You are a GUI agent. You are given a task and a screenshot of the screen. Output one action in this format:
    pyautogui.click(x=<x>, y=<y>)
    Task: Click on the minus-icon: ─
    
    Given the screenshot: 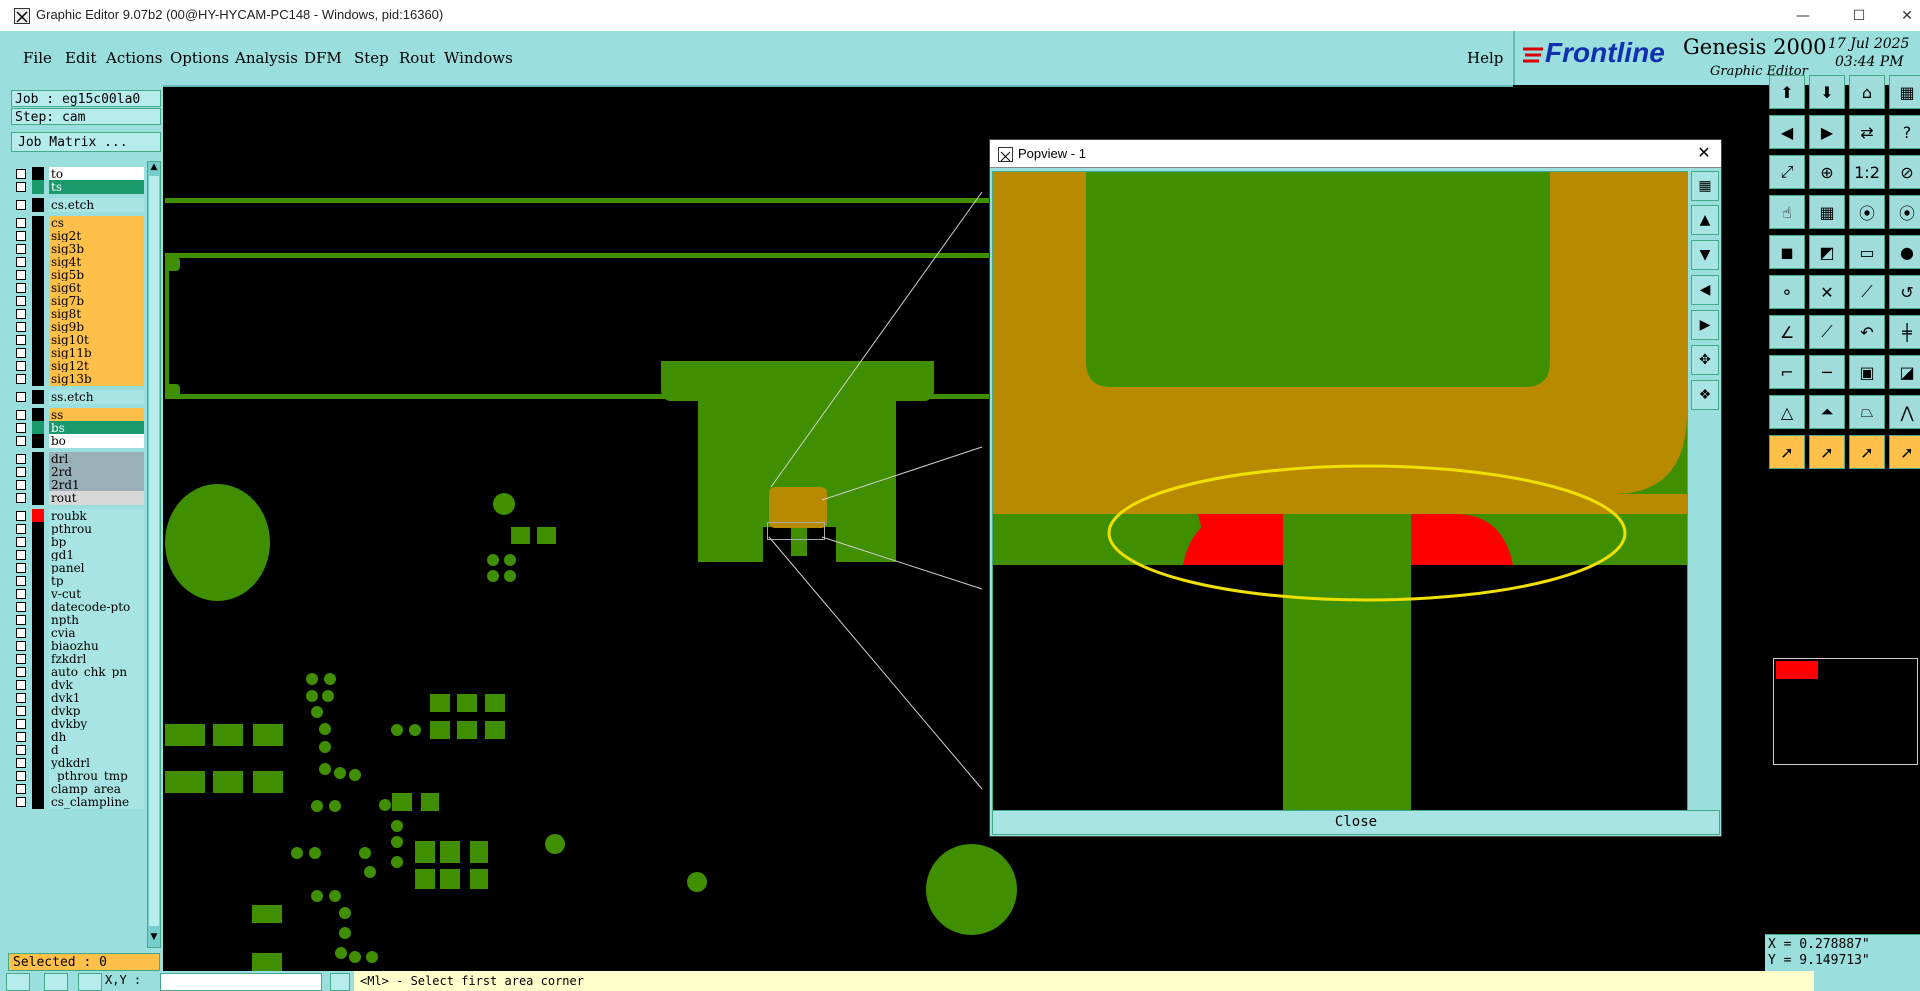 What is the action you would take?
    pyautogui.click(x=1827, y=372)
    